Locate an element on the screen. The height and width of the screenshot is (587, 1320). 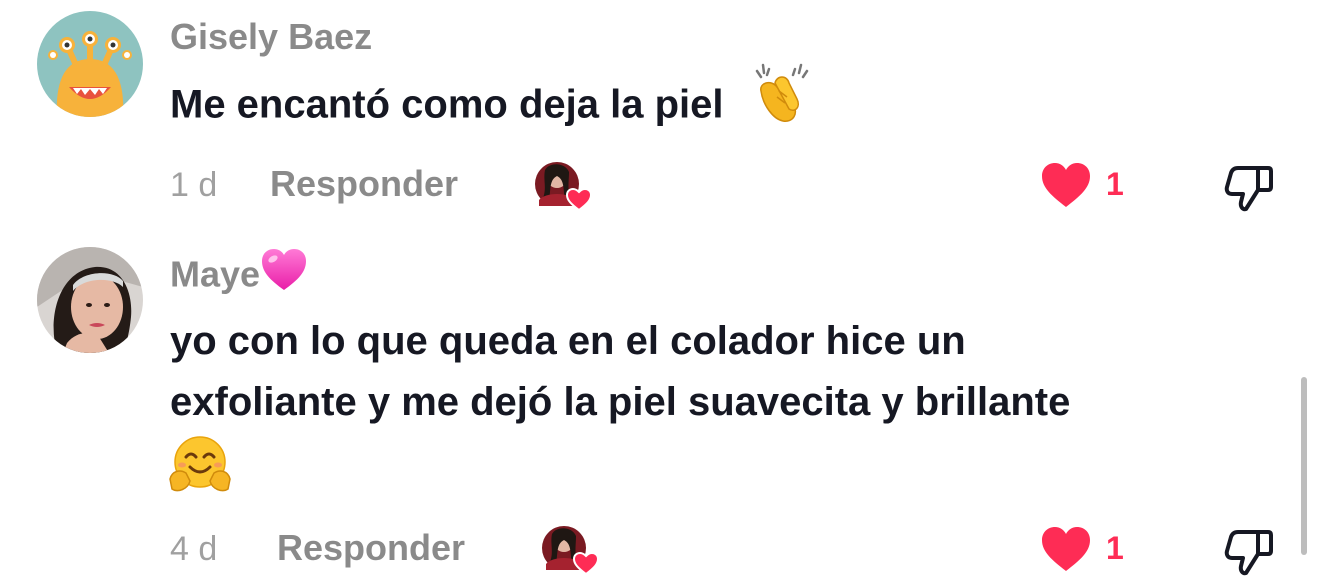
user-photo-avatar-icon is located at coordinates (90, 300).